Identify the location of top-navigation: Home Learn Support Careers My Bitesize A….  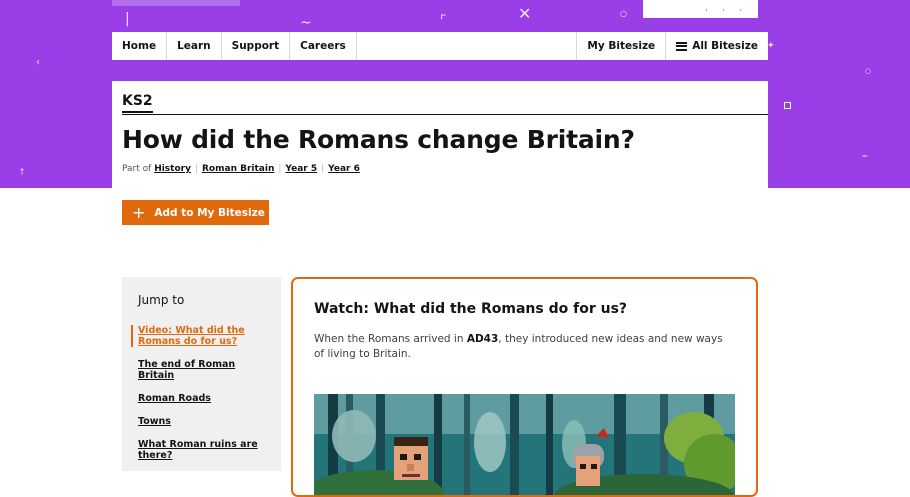
(440, 46).